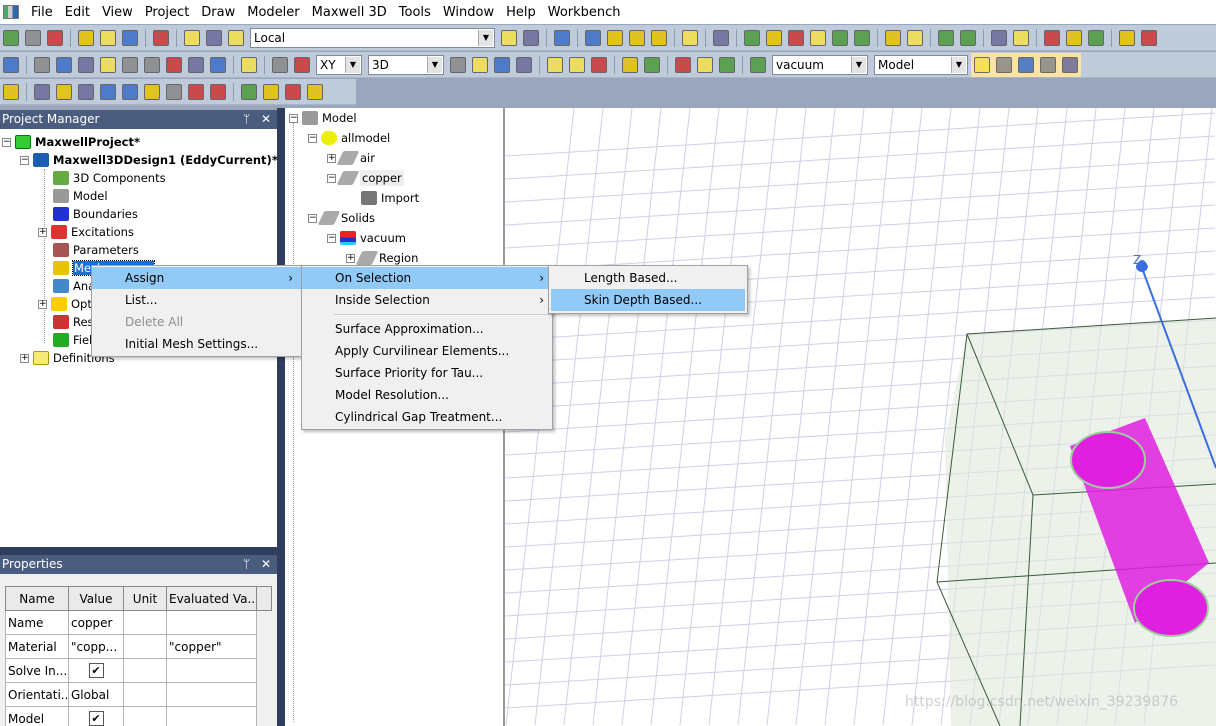 Image resolution: width=1216 pixels, height=726 pixels. Describe the element at coordinates (80, 196) in the screenshot. I see `tree-item-model: Model` at that location.